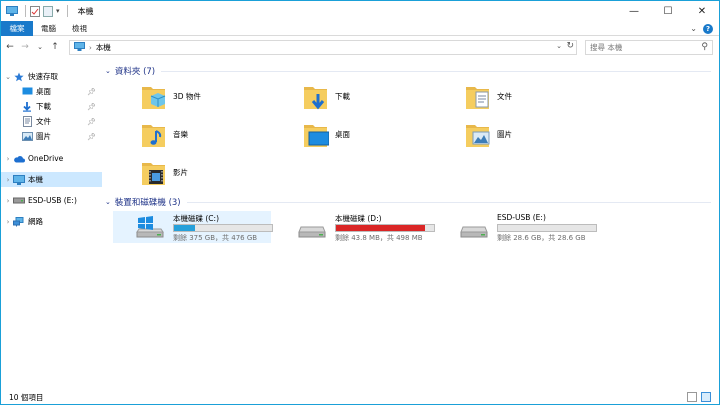  Describe the element at coordinates (692, 397) in the screenshot. I see `details-view-button` at that location.